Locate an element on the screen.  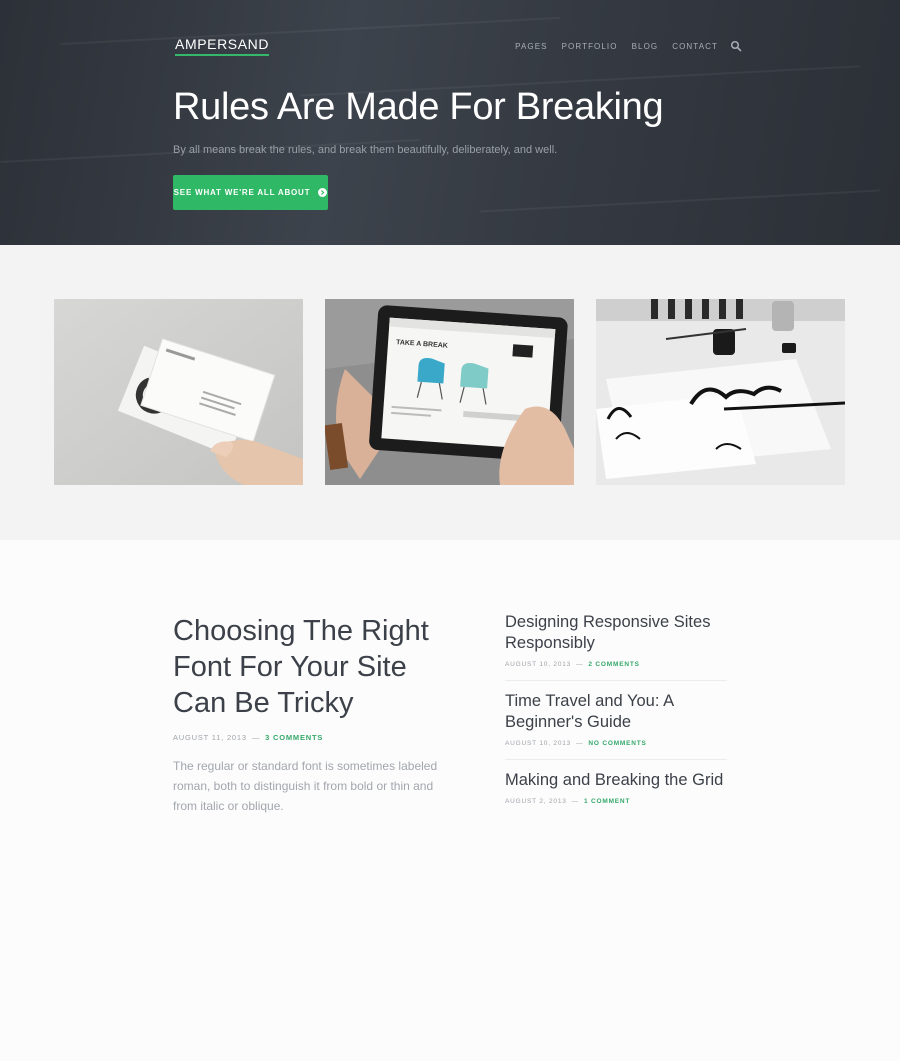
see-what-button: SEE WHAT WE'RE ALL ABOUT is located at coordinates (250, 192).